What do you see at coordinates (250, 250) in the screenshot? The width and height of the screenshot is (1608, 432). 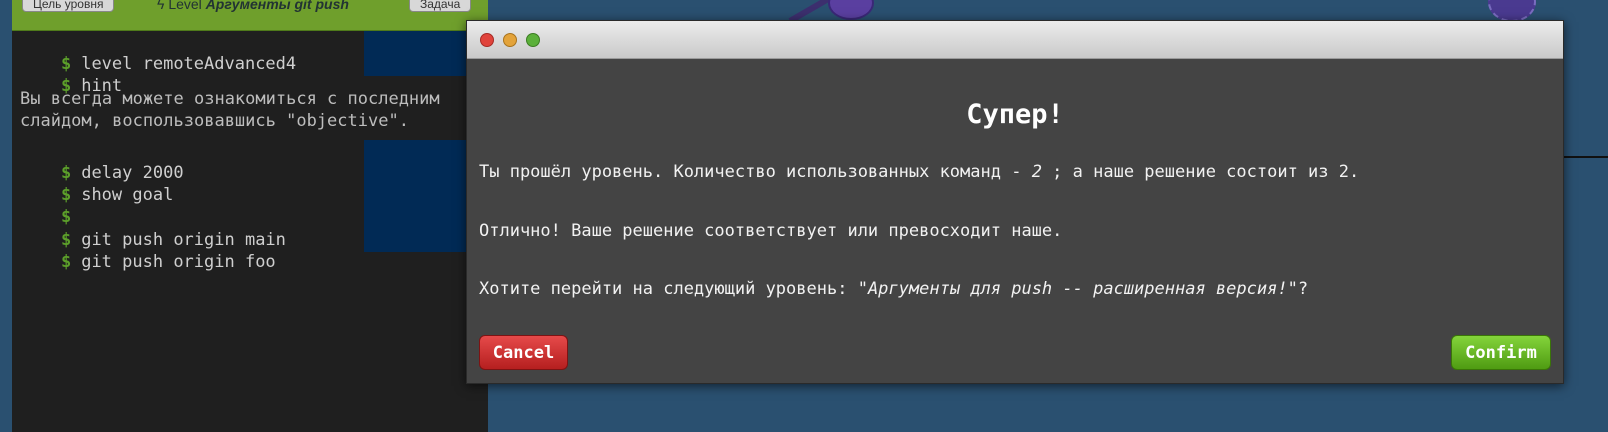 I see `command-line: $ git push origin foo` at bounding box center [250, 250].